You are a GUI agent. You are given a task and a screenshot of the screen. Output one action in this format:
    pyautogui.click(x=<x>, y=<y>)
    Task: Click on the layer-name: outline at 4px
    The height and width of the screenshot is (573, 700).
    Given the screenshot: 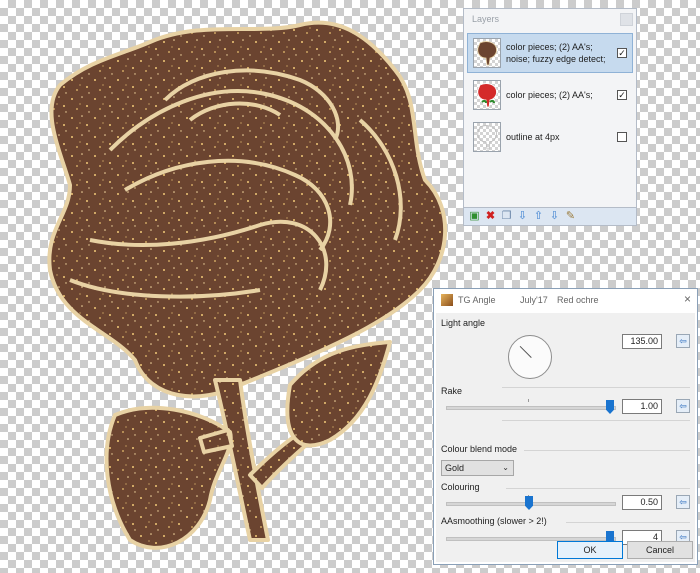 What is the action you would take?
    pyautogui.click(x=533, y=137)
    